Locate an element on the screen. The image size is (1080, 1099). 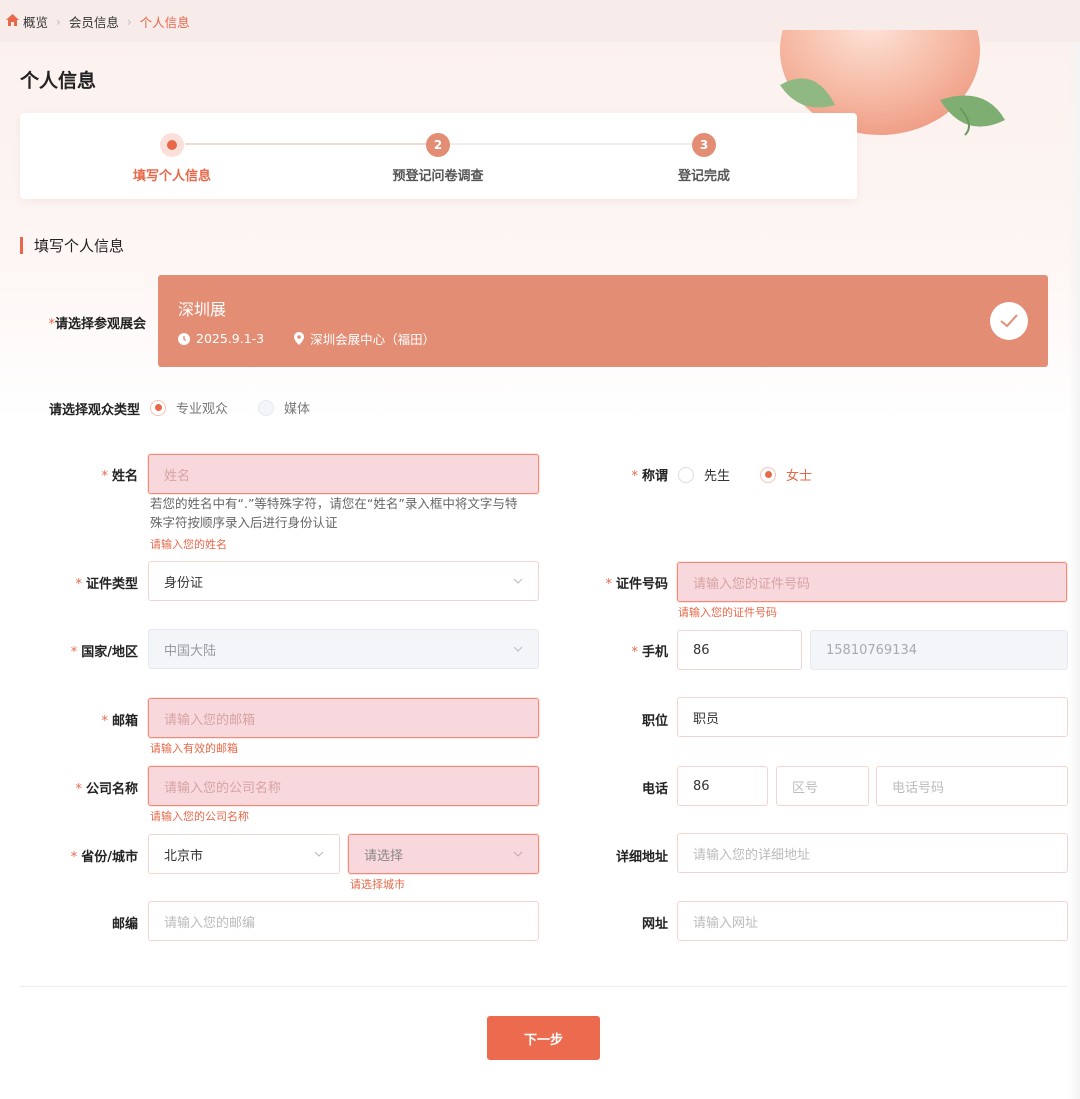
address-input: 请输入您的详细地址 is located at coordinates (872, 853).